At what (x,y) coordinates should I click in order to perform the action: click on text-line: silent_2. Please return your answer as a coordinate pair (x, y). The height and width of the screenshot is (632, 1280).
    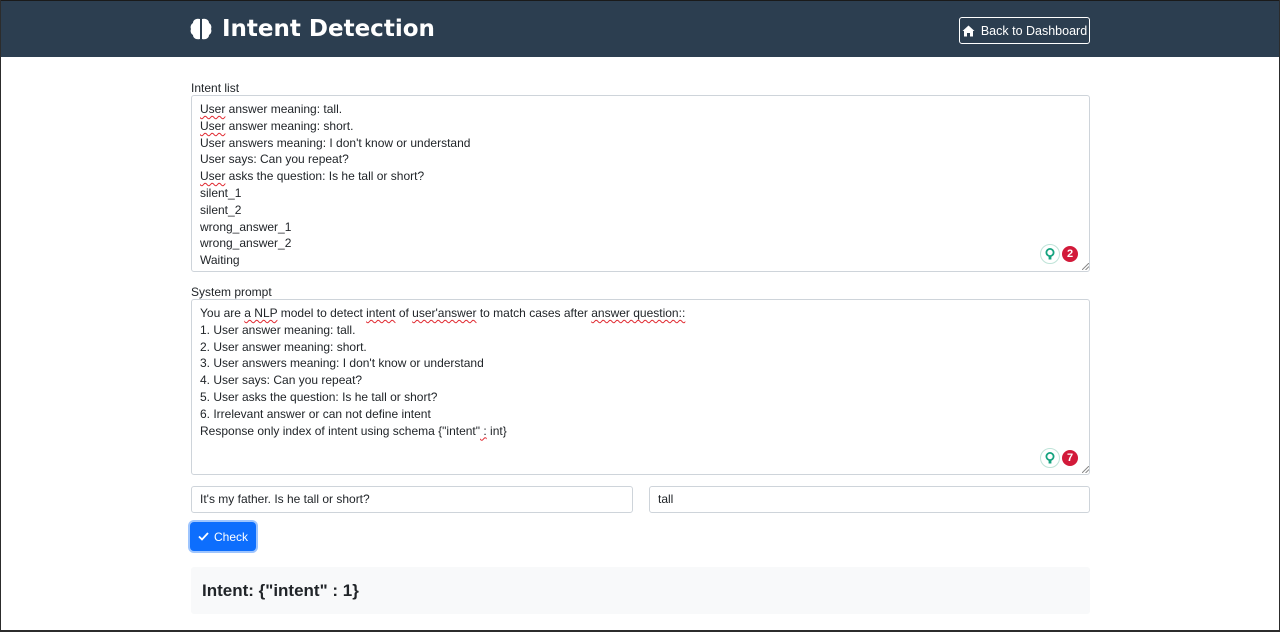
    Looking at the image, I should click on (640, 210).